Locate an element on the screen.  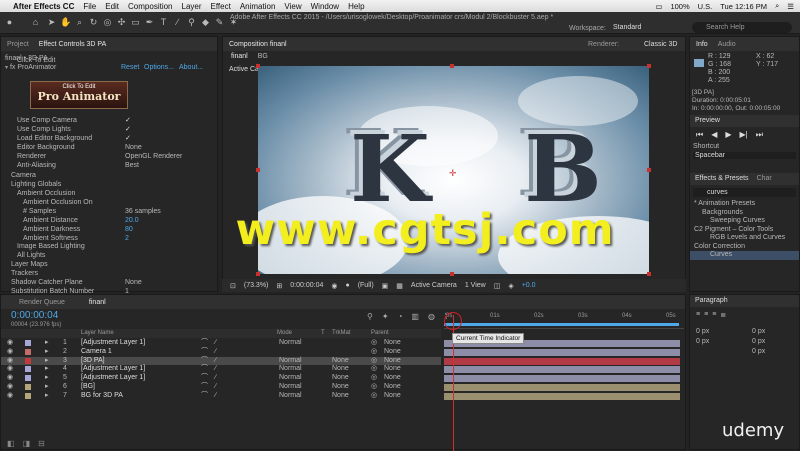
in-out-icon: ⊟ is located at coordinates (41, 443).